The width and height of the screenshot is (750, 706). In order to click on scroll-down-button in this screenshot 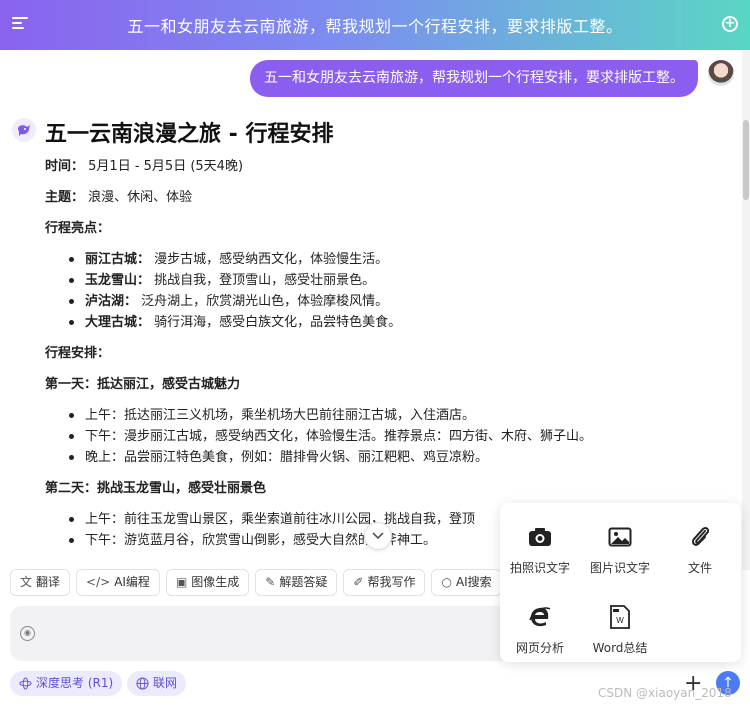, I will do `click(378, 536)`.